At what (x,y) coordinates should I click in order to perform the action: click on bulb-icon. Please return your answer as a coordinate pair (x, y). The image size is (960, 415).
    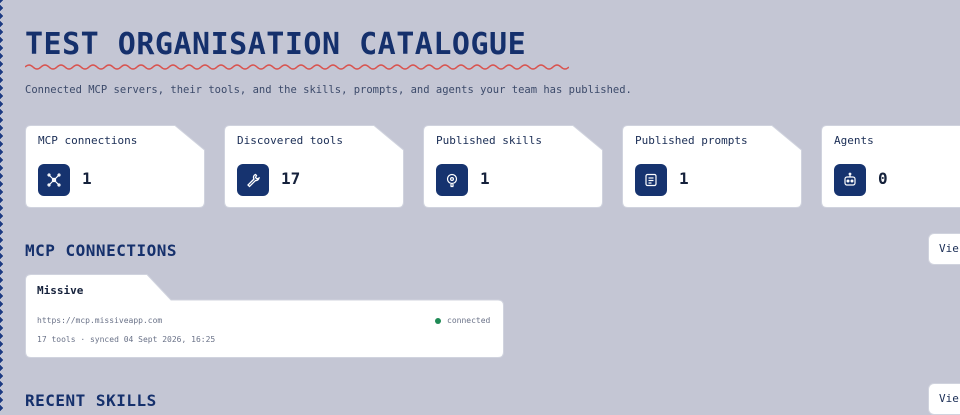
    Looking at the image, I should click on (452, 180).